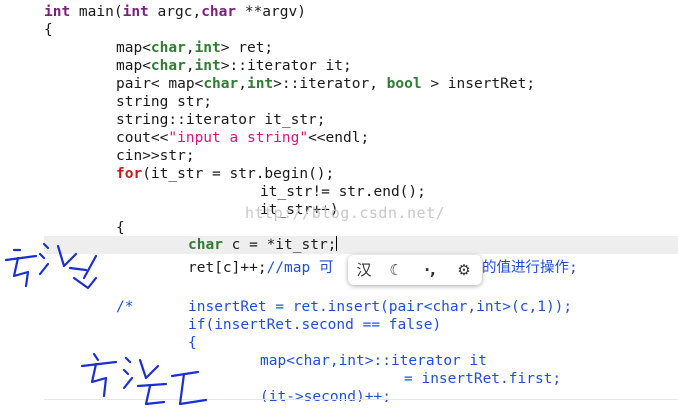 Image resolution: width=678 pixels, height=416 pixels. Describe the element at coordinates (142, 138) in the screenshot. I see `code-text: cout<<` at that location.